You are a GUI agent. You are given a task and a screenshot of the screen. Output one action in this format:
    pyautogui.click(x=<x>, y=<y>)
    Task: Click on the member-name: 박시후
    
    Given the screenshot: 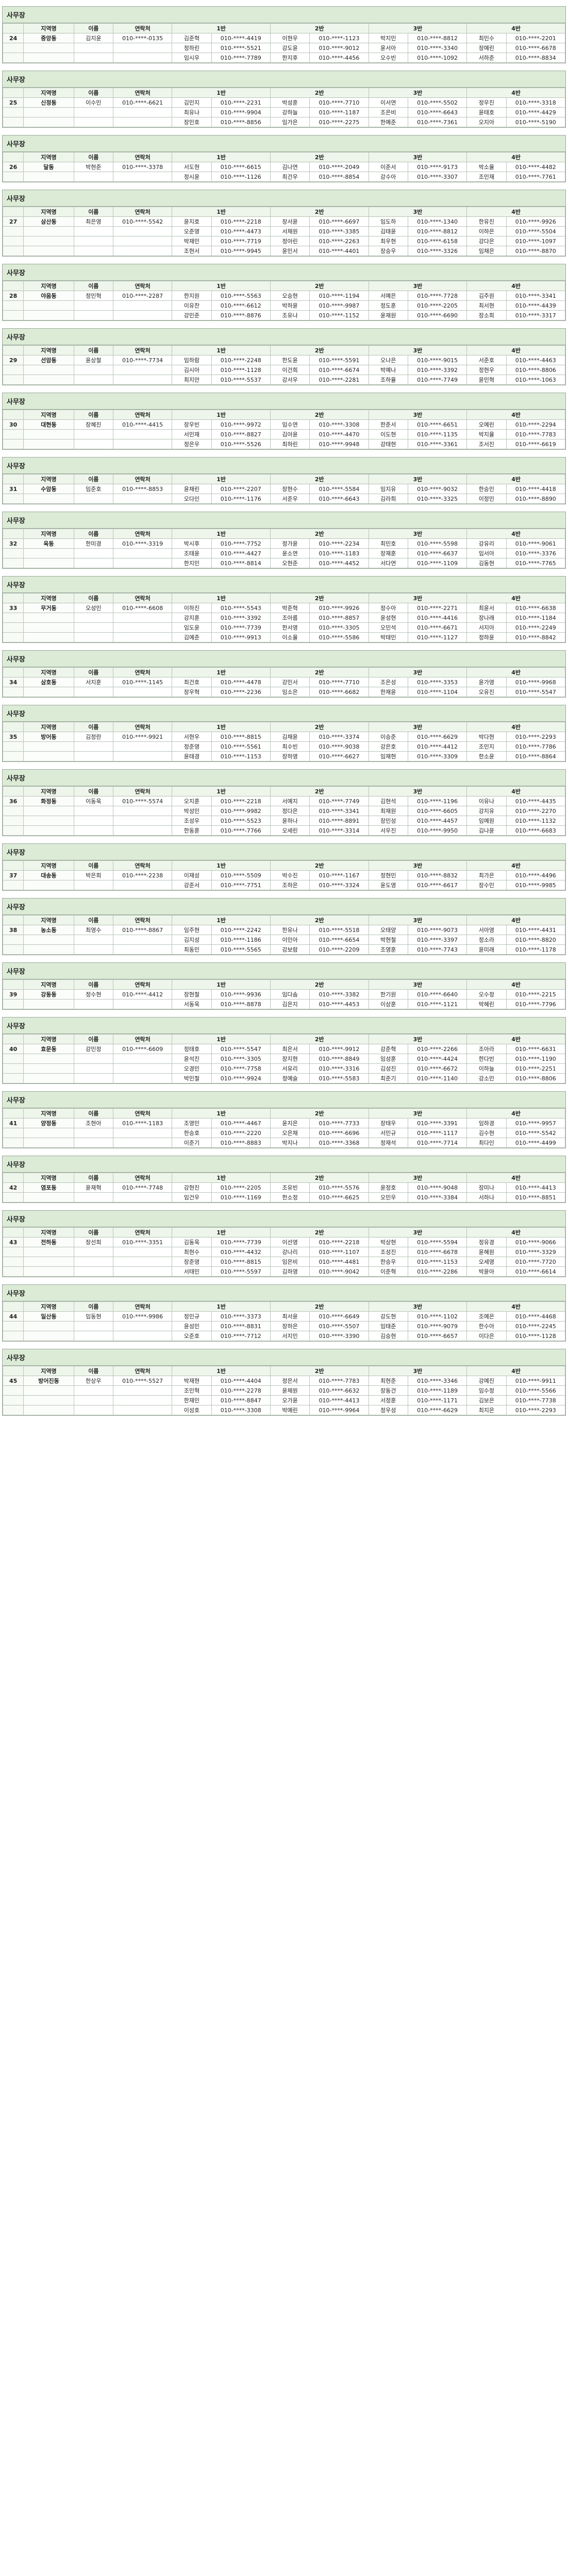 What is the action you would take?
    pyautogui.click(x=192, y=543)
    